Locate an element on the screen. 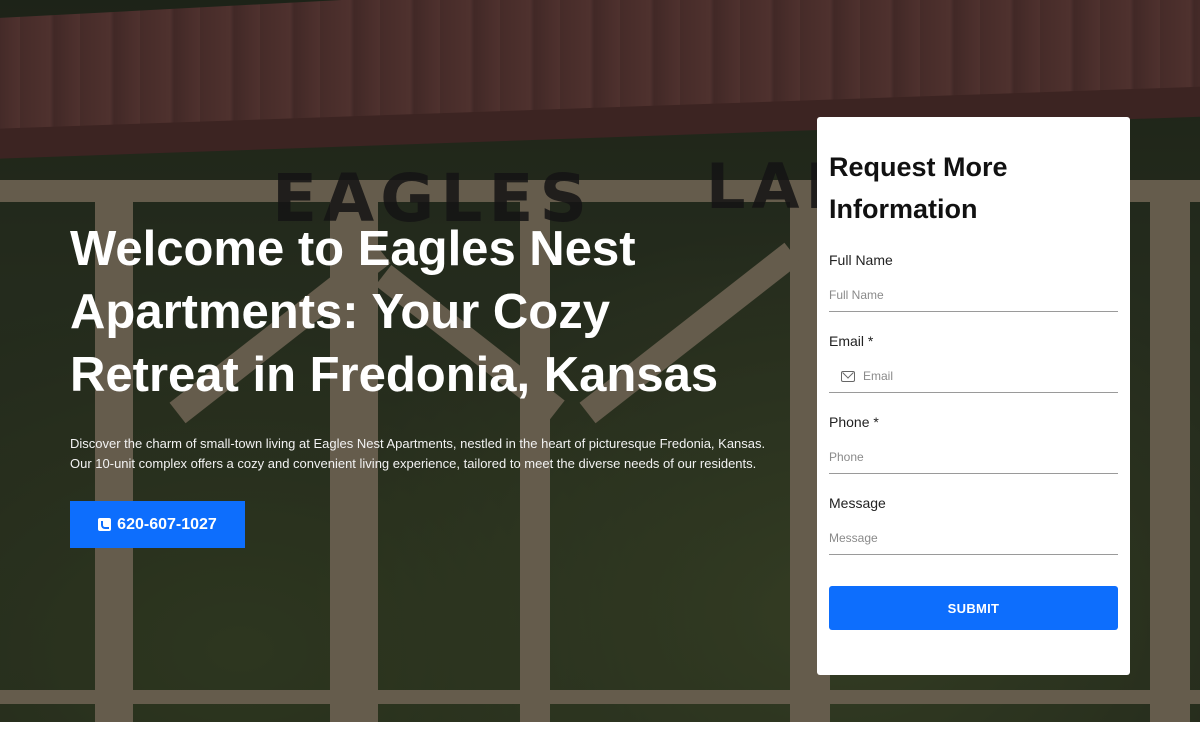 This screenshot has width=1200, height=750. message-input is located at coordinates (973, 538).